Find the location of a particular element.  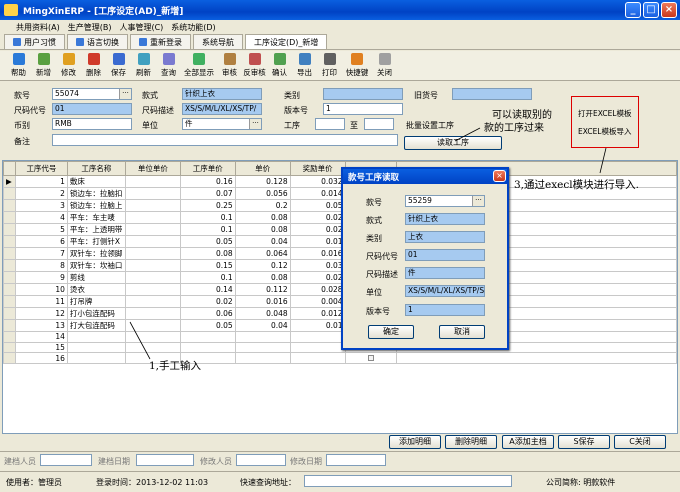

minimize-button: _ is located at coordinates (633, 10).